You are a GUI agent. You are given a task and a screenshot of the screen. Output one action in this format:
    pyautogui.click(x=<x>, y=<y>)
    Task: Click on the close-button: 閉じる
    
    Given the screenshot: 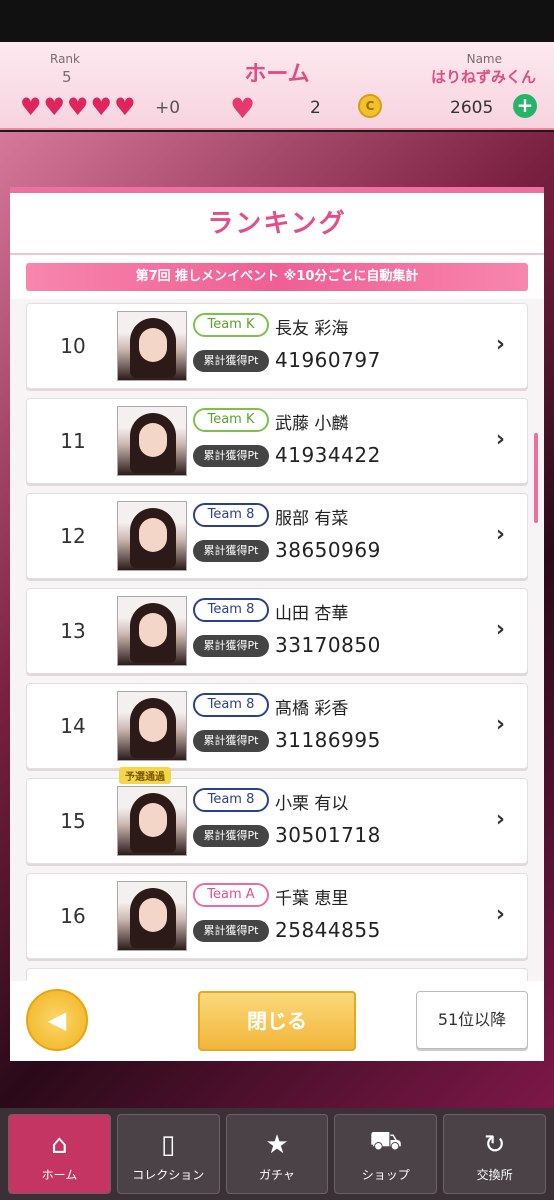 What is the action you would take?
    pyautogui.click(x=277, y=1021)
    